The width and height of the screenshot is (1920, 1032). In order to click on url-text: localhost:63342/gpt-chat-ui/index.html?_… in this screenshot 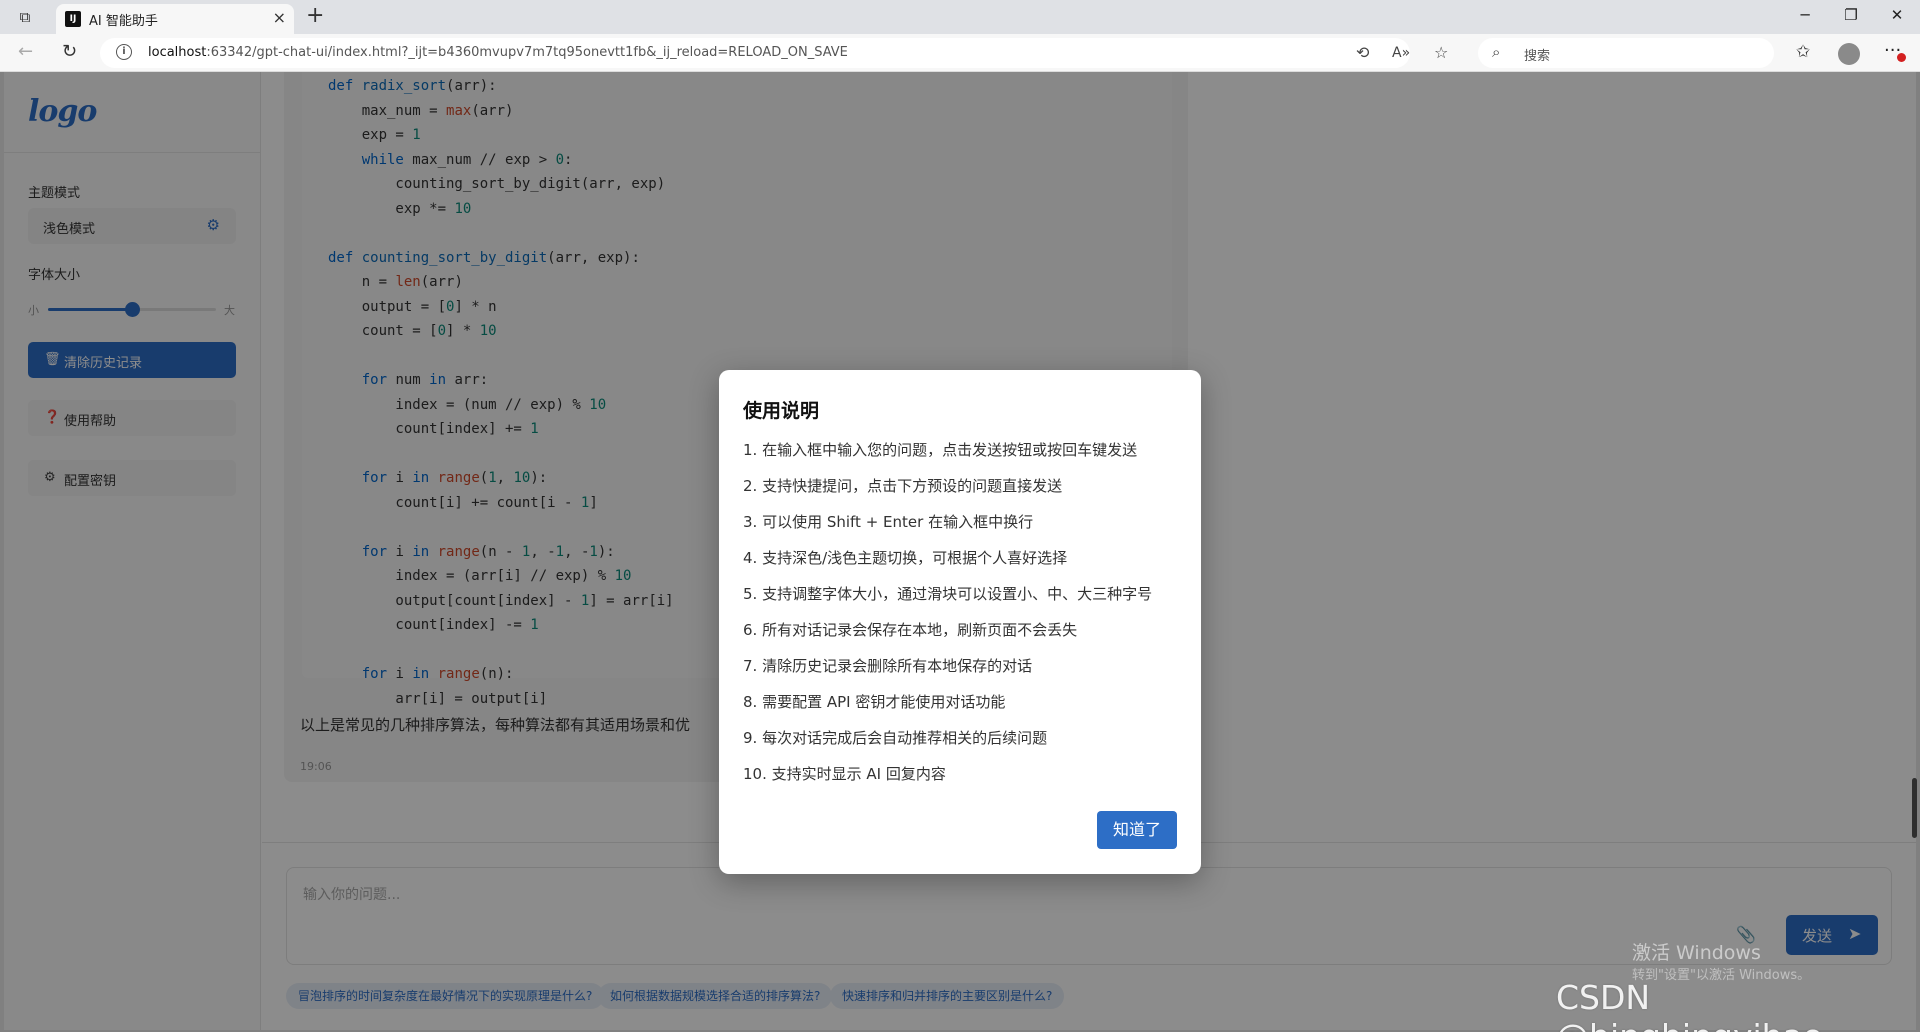, I will do `click(498, 52)`.